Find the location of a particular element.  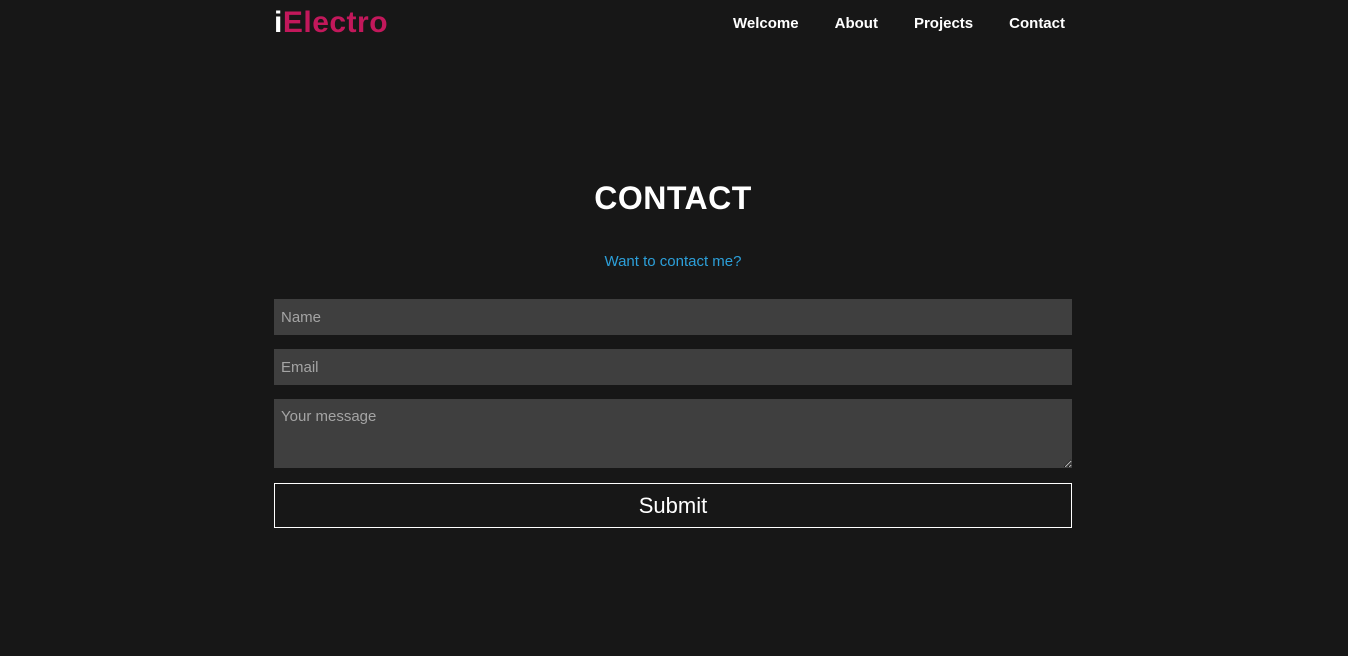

site-header: iElectro Welcome About Projects Contact is located at coordinates (673, 24).